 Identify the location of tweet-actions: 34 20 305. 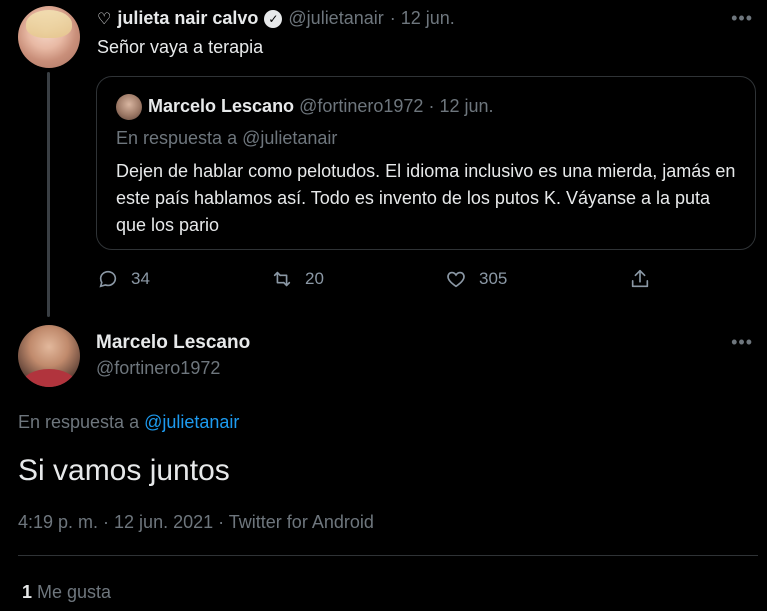
(377, 282).